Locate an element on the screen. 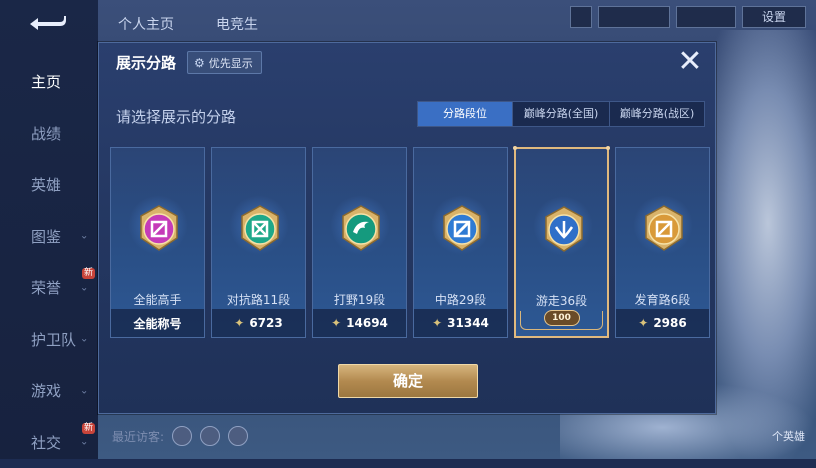 This screenshot has width=816, height=468. lane-footer-value: 6723 is located at coordinates (265, 323).